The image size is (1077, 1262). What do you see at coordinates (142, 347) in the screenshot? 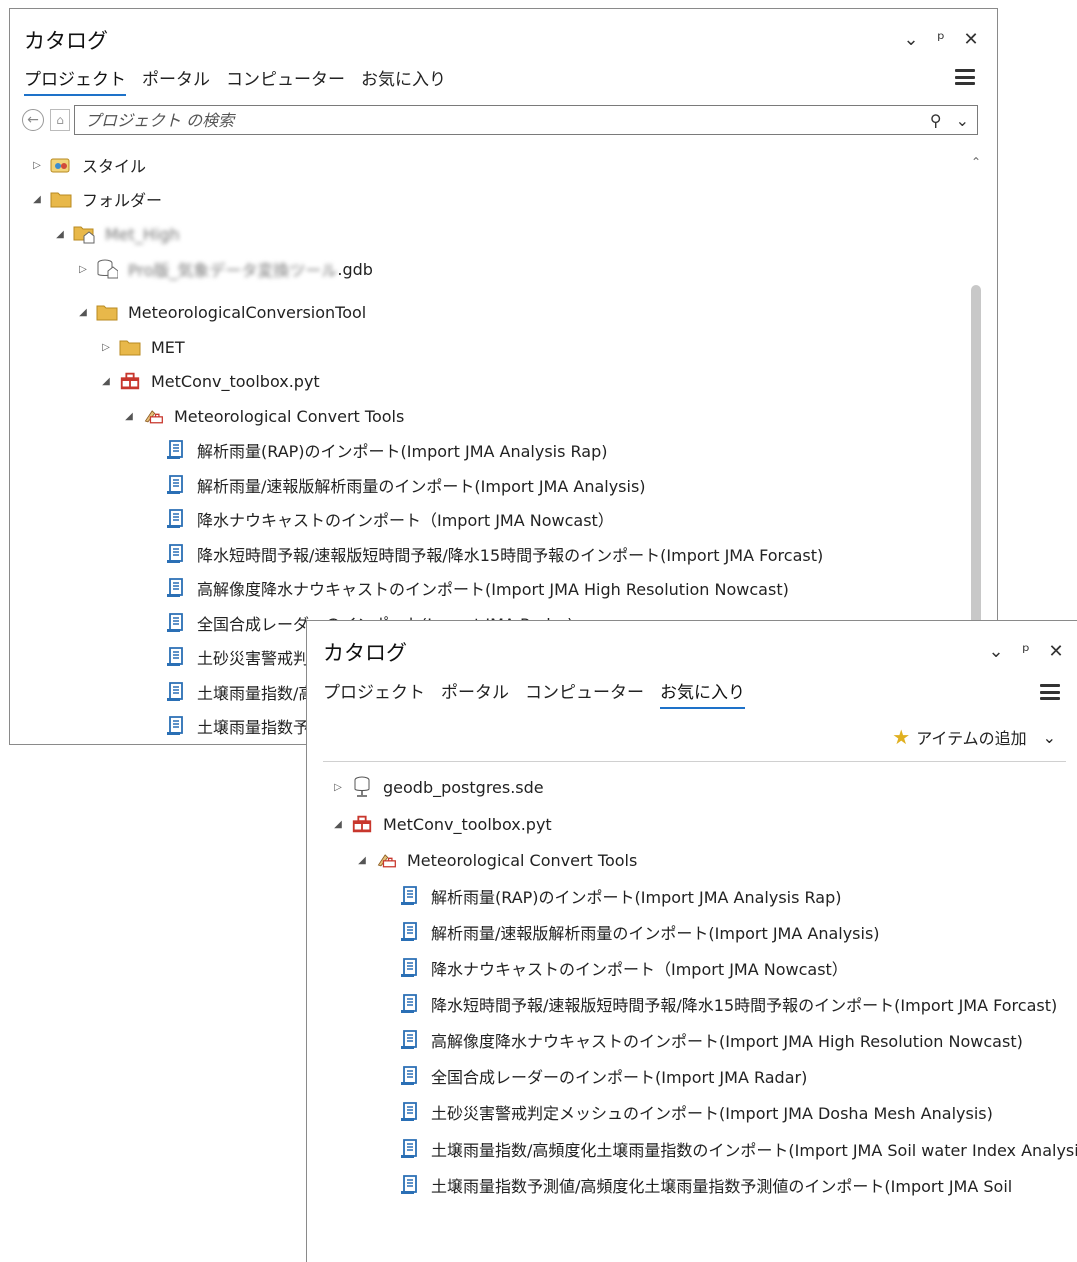
I see `tree-item: ▷ MET` at bounding box center [142, 347].